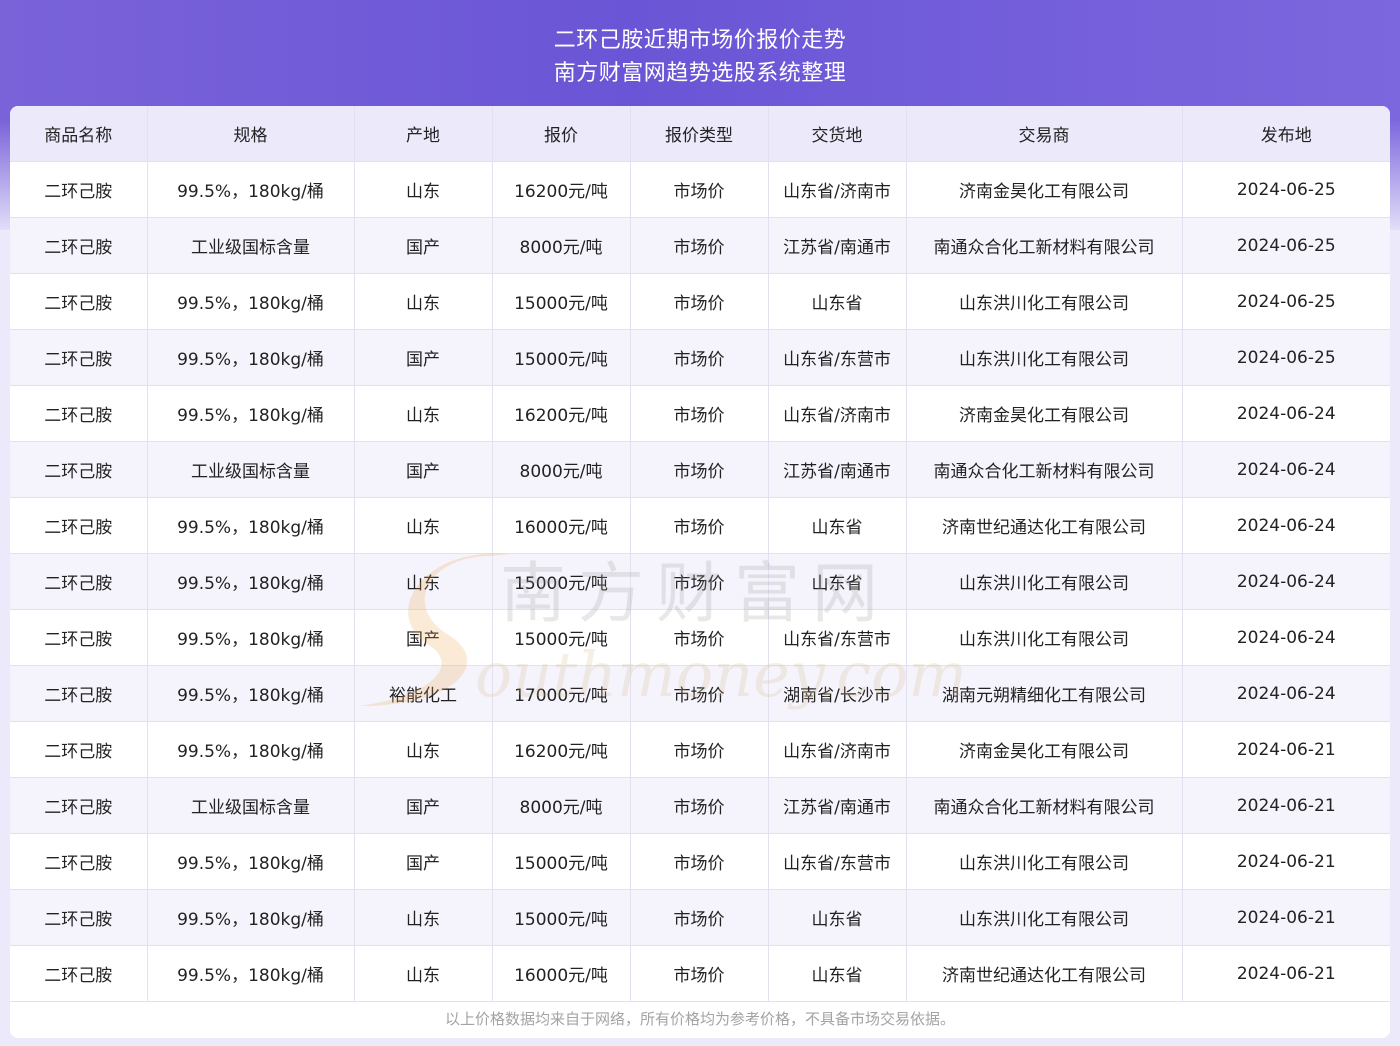 The image size is (1400, 1046). What do you see at coordinates (1044, 134) in the screenshot?
I see `column-header: 交易商` at bounding box center [1044, 134].